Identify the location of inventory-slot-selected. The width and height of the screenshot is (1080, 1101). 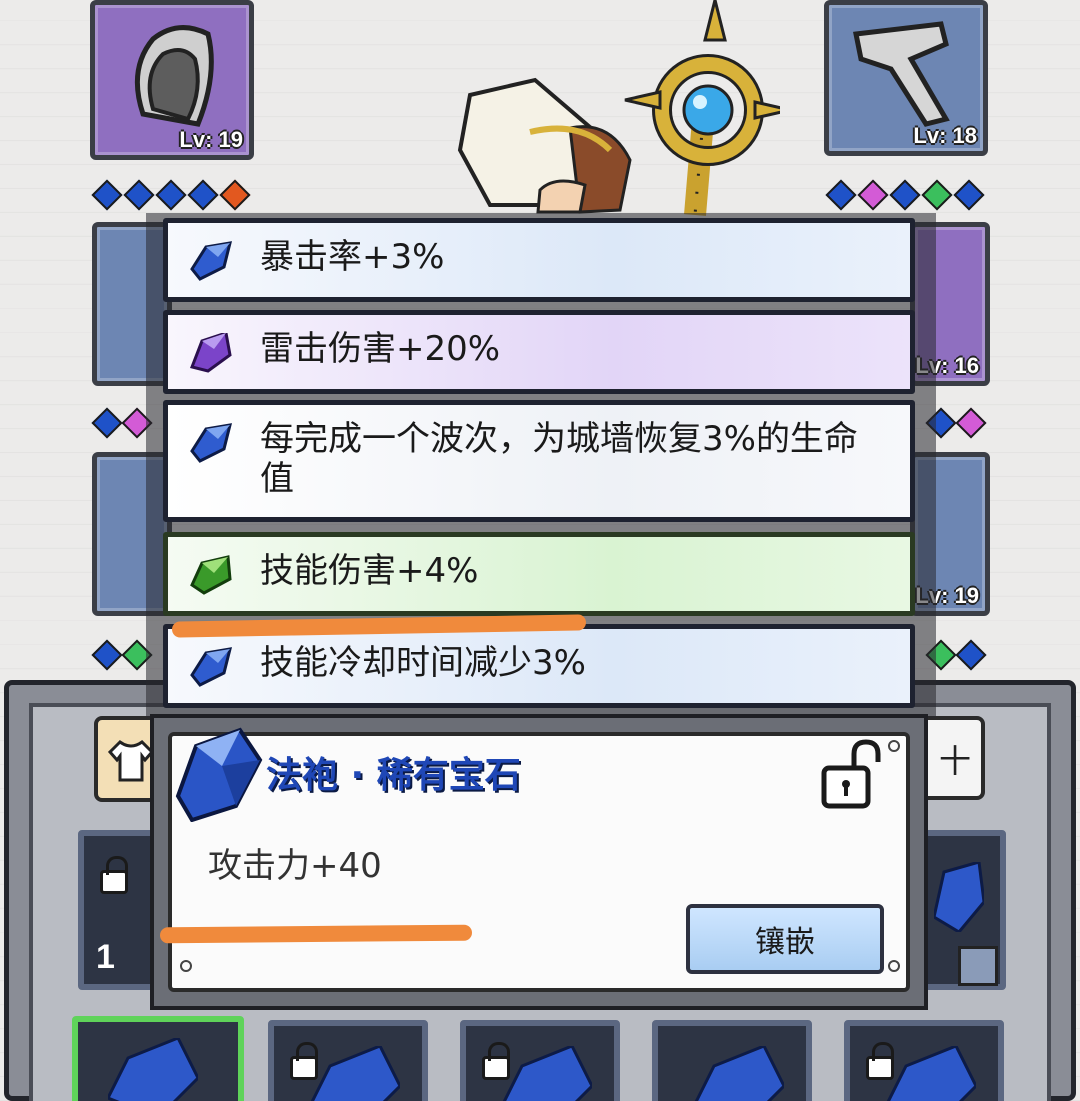
(158, 1058).